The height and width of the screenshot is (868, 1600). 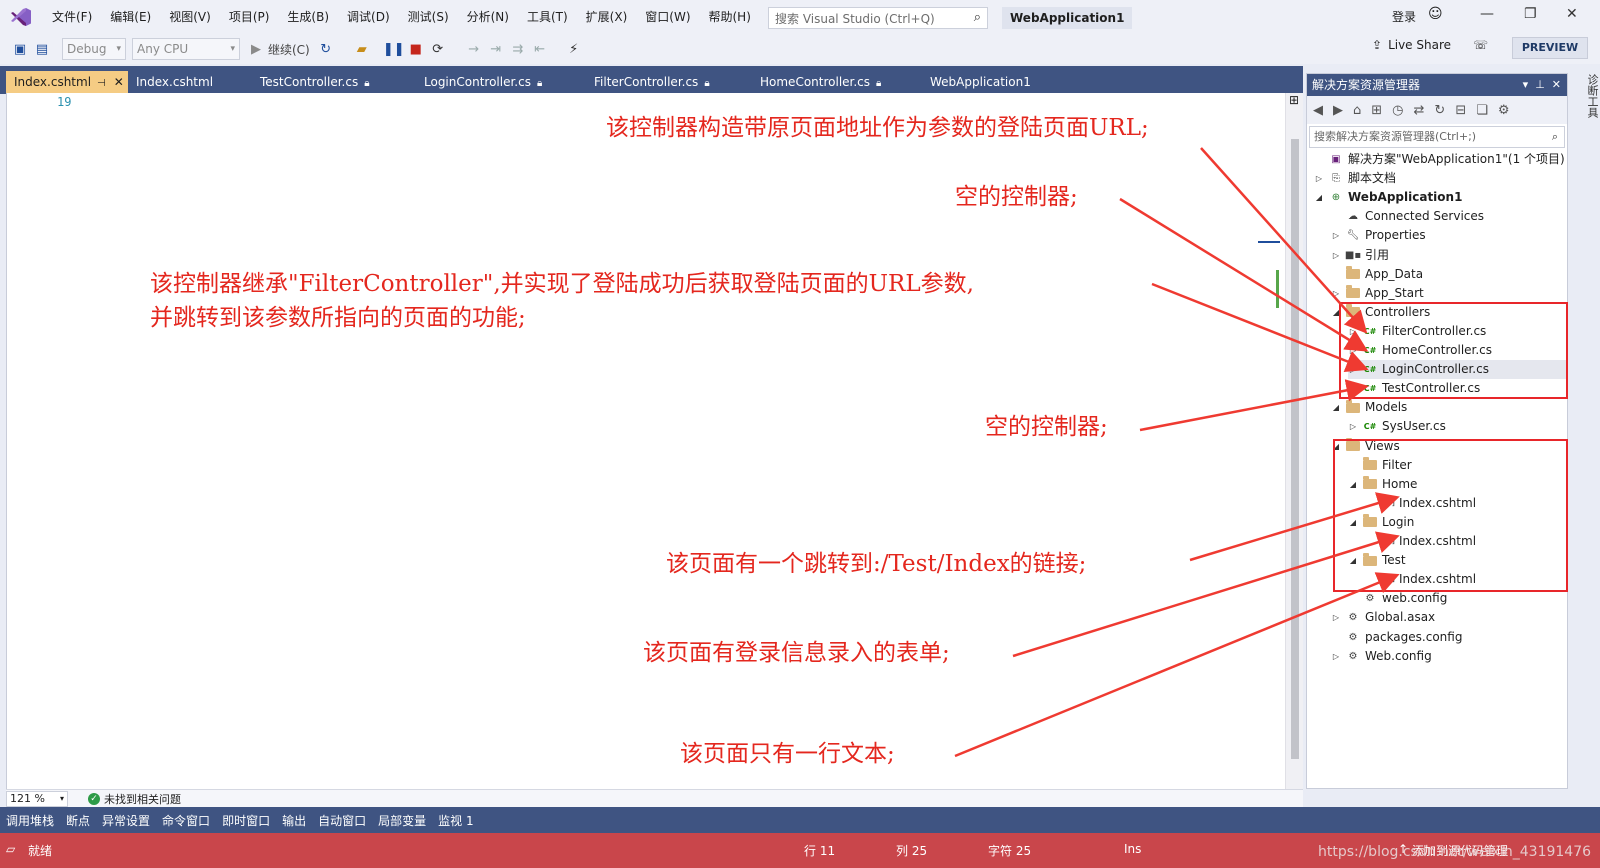 I want to click on menu-item: 扩展(X), so click(x=607, y=17).